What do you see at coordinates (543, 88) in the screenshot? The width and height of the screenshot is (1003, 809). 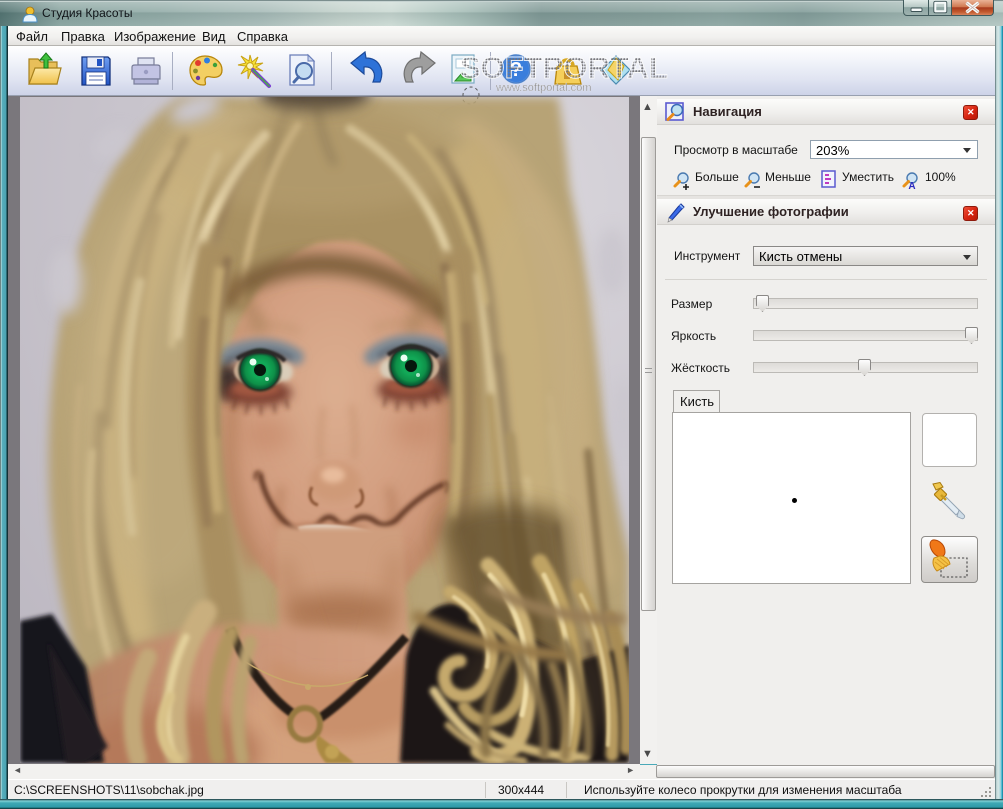 I see `svg-text: www.softportal.com` at bounding box center [543, 88].